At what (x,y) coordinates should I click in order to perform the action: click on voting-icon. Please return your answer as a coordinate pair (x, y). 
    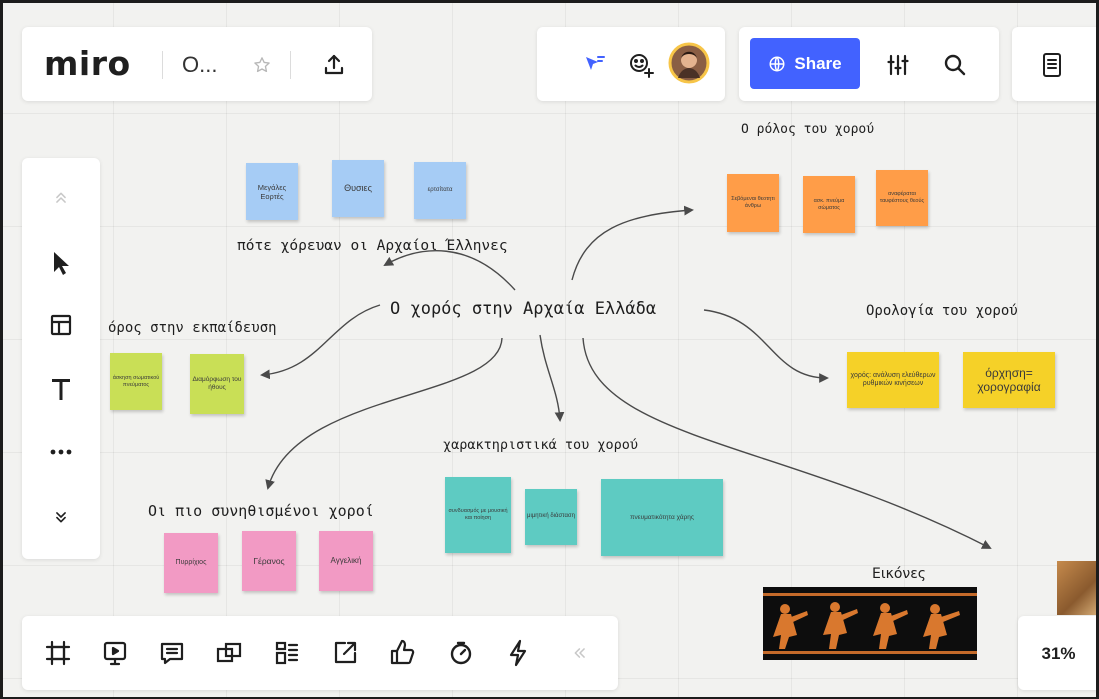
    Looking at the image, I should click on (402, 652).